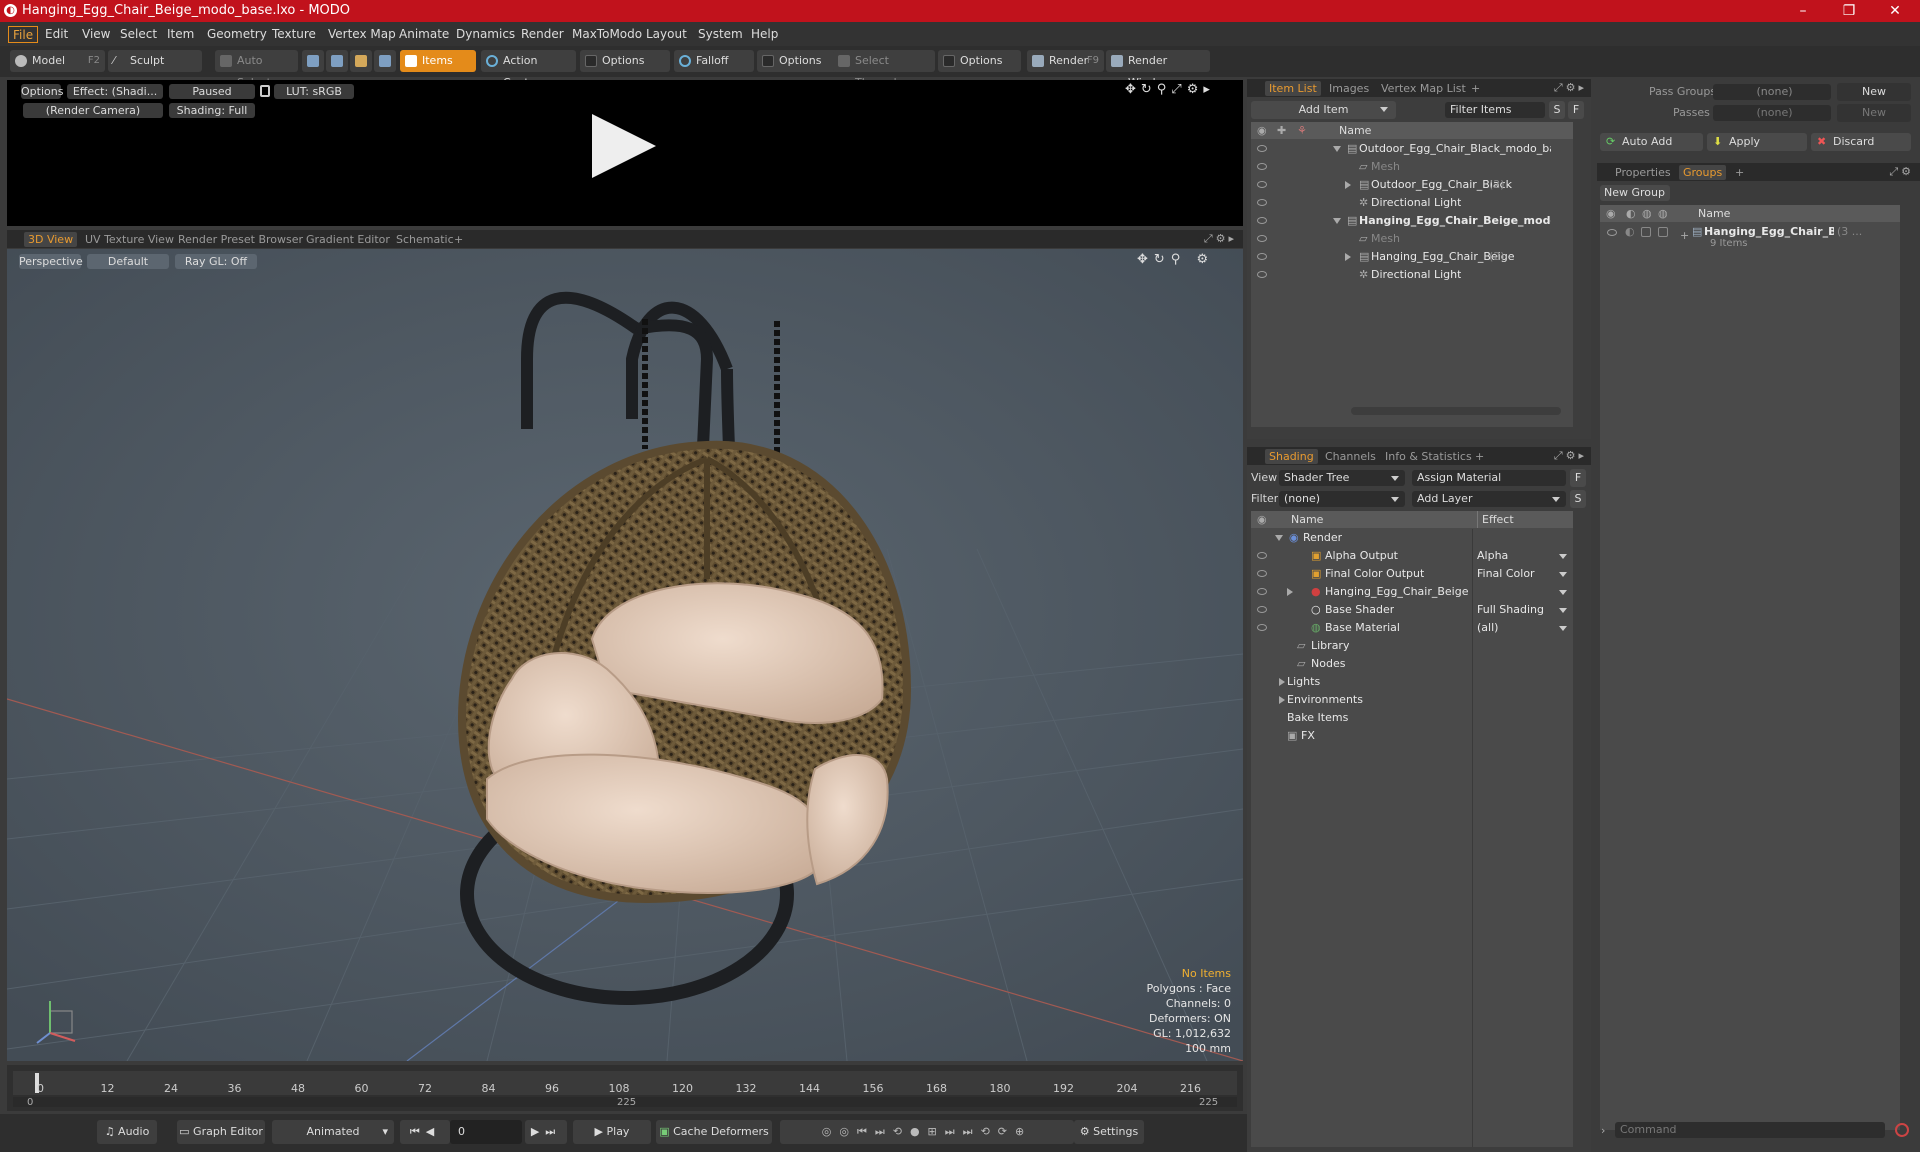  What do you see at coordinates (313, 61) in the screenshot?
I see `vertices-mode-button` at bounding box center [313, 61].